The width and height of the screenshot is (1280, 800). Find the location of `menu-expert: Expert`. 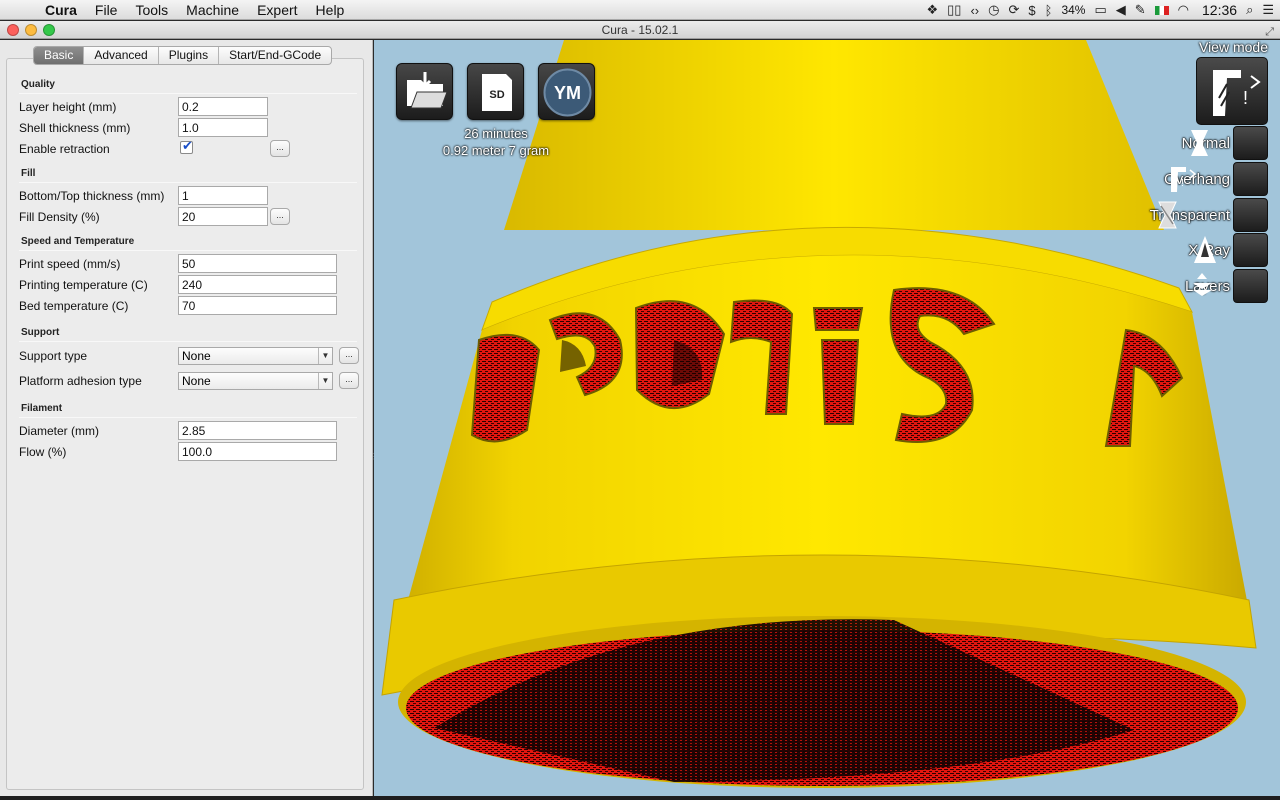

menu-expert: Expert is located at coordinates (277, 10).